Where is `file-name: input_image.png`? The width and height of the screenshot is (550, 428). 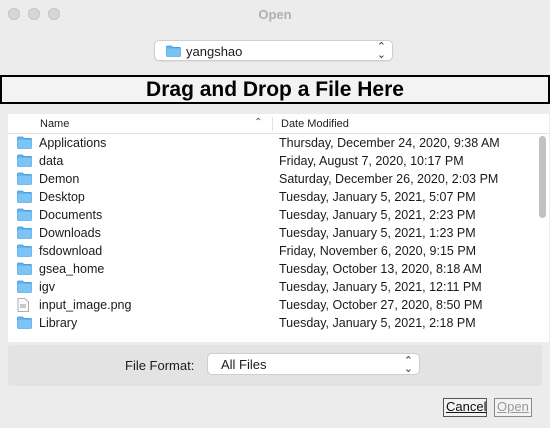
file-name: input_image.png is located at coordinates (85, 305).